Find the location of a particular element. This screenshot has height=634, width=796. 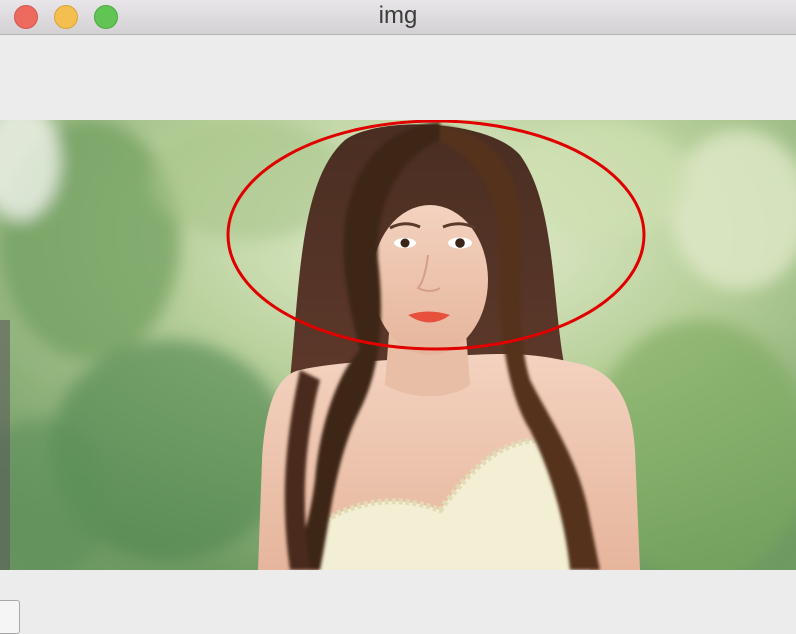

left-edge-post is located at coordinates (5, 445).